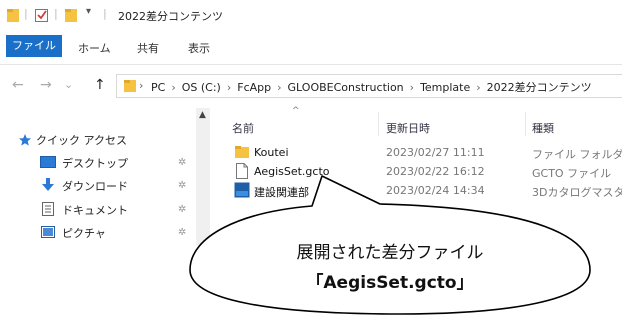 The height and width of the screenshot is (318, 622). What do you see at coordinates (390, 283) in the screenshot?
I see `callout-line-2: 「AegisSet.gcto」` at bounding box center [390, 283].